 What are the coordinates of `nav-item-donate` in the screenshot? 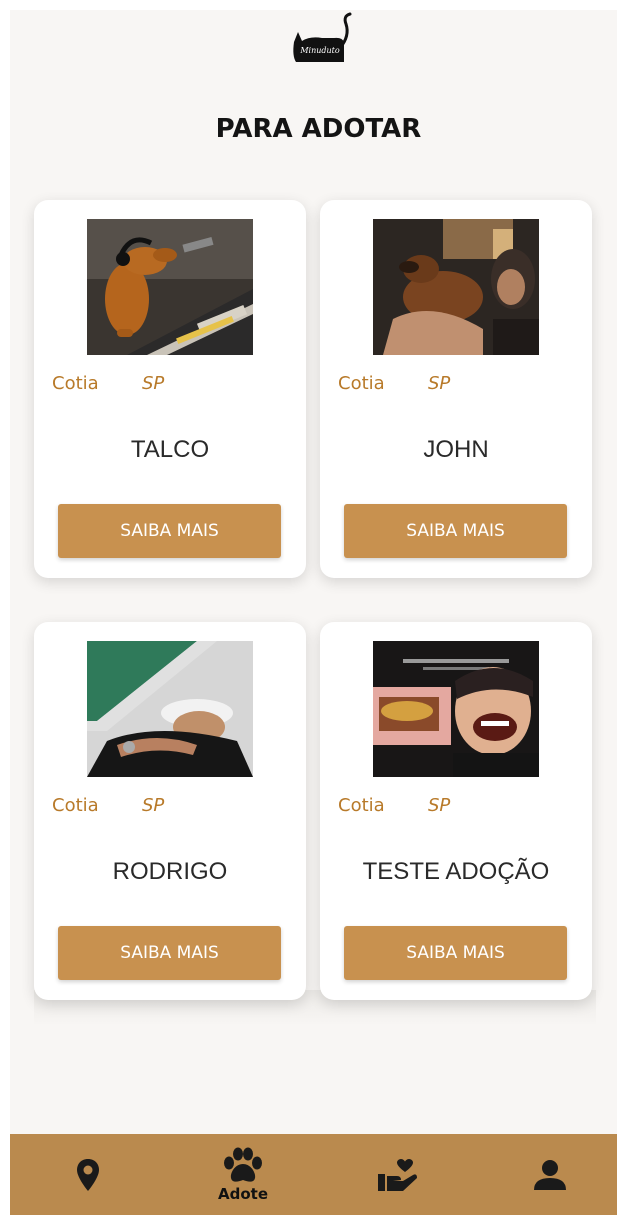 It's located at (398, 1174).